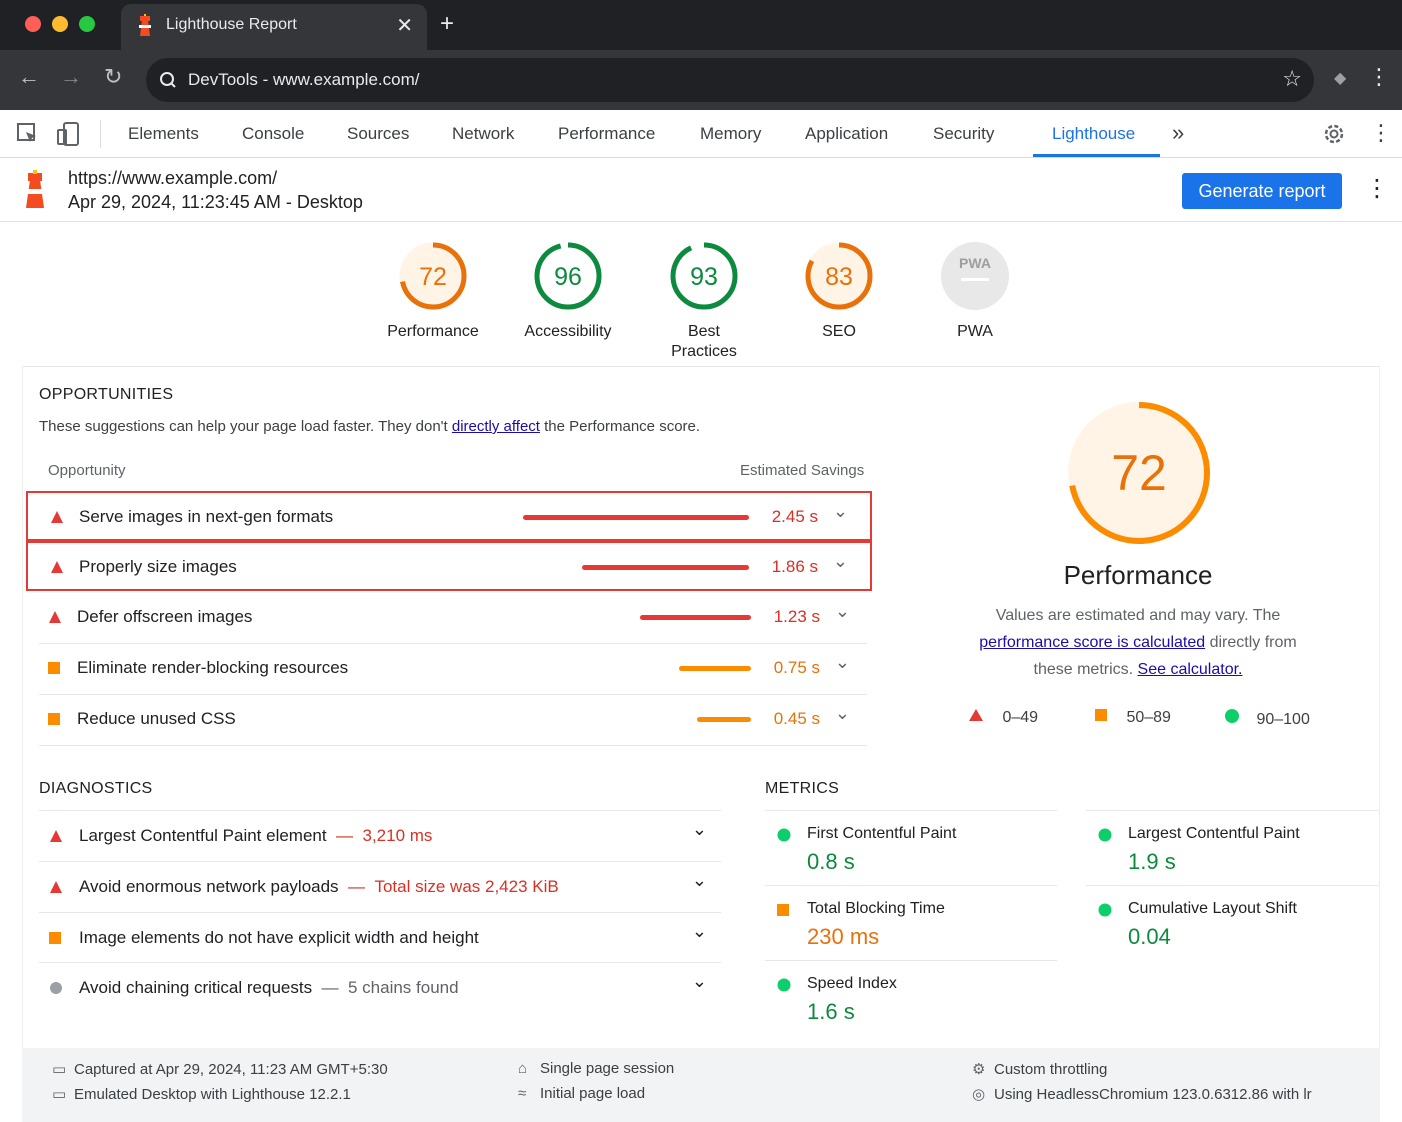  I want to click on address-bar: DevTools - www.example.com/ ☆, so click(730, 80).